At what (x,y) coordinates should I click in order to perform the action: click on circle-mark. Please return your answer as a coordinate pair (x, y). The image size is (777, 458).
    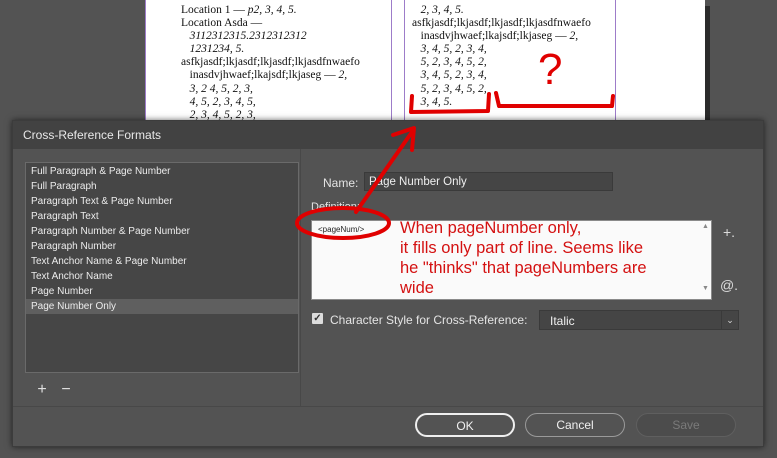
    Looking at the image, I should click on (343, 223).